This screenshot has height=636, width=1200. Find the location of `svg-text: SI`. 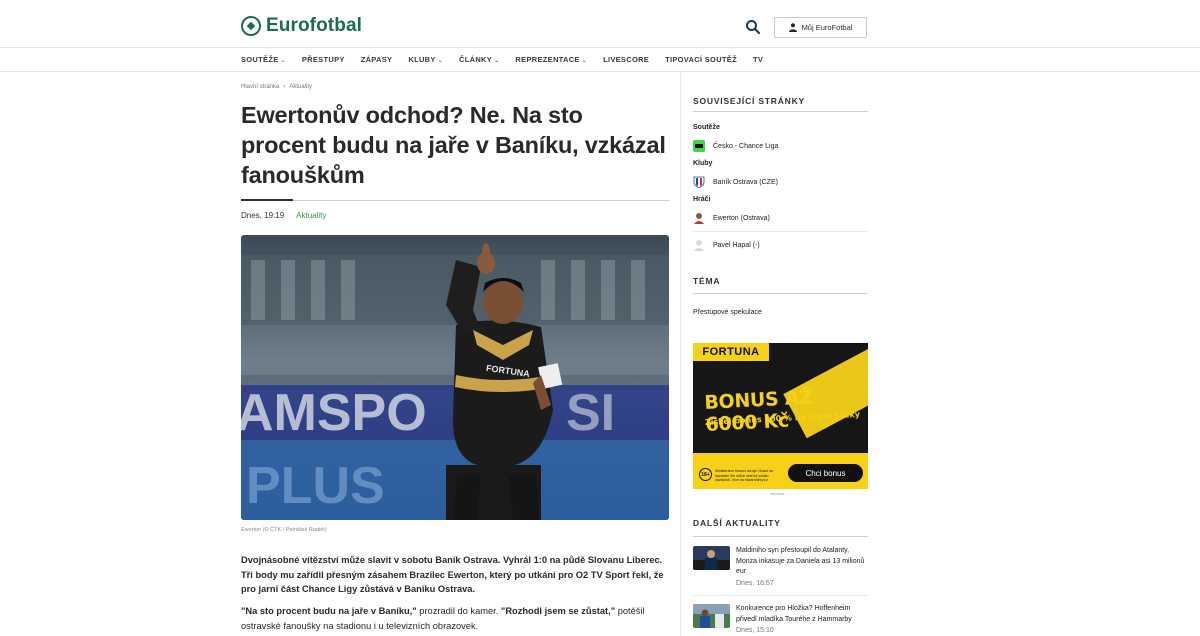

svg-text: SI is located at coordinates (590, 413).